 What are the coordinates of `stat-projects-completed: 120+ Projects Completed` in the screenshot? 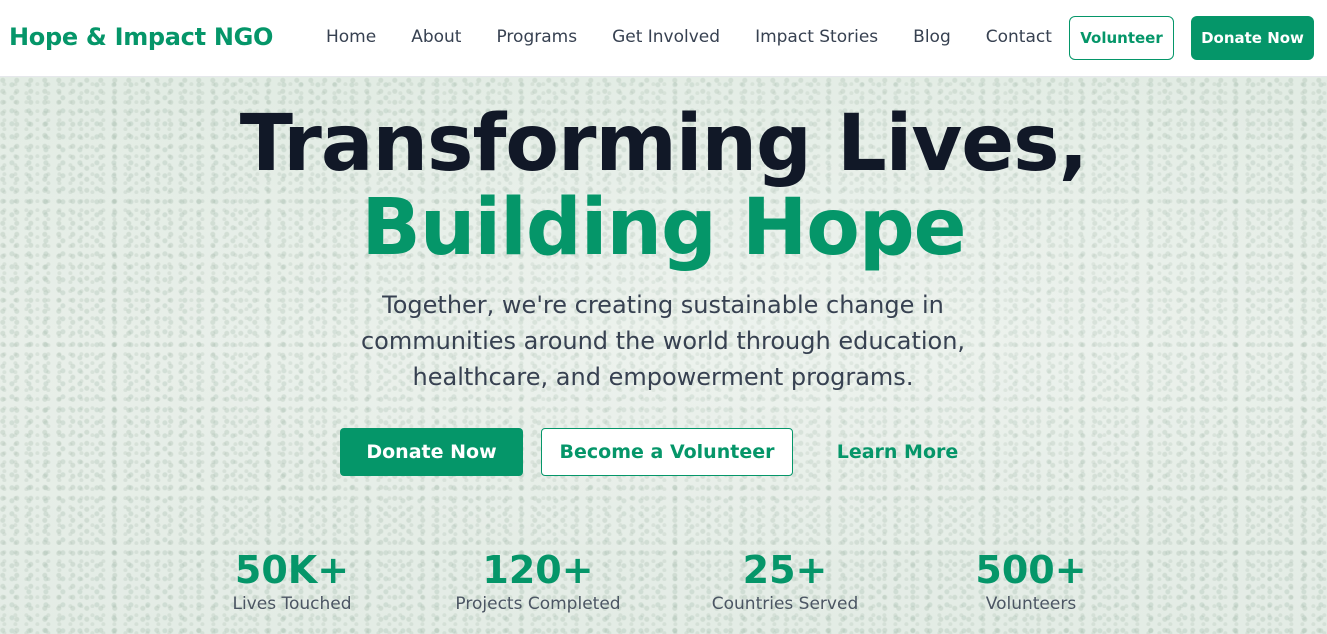 It's located at (538, 581).